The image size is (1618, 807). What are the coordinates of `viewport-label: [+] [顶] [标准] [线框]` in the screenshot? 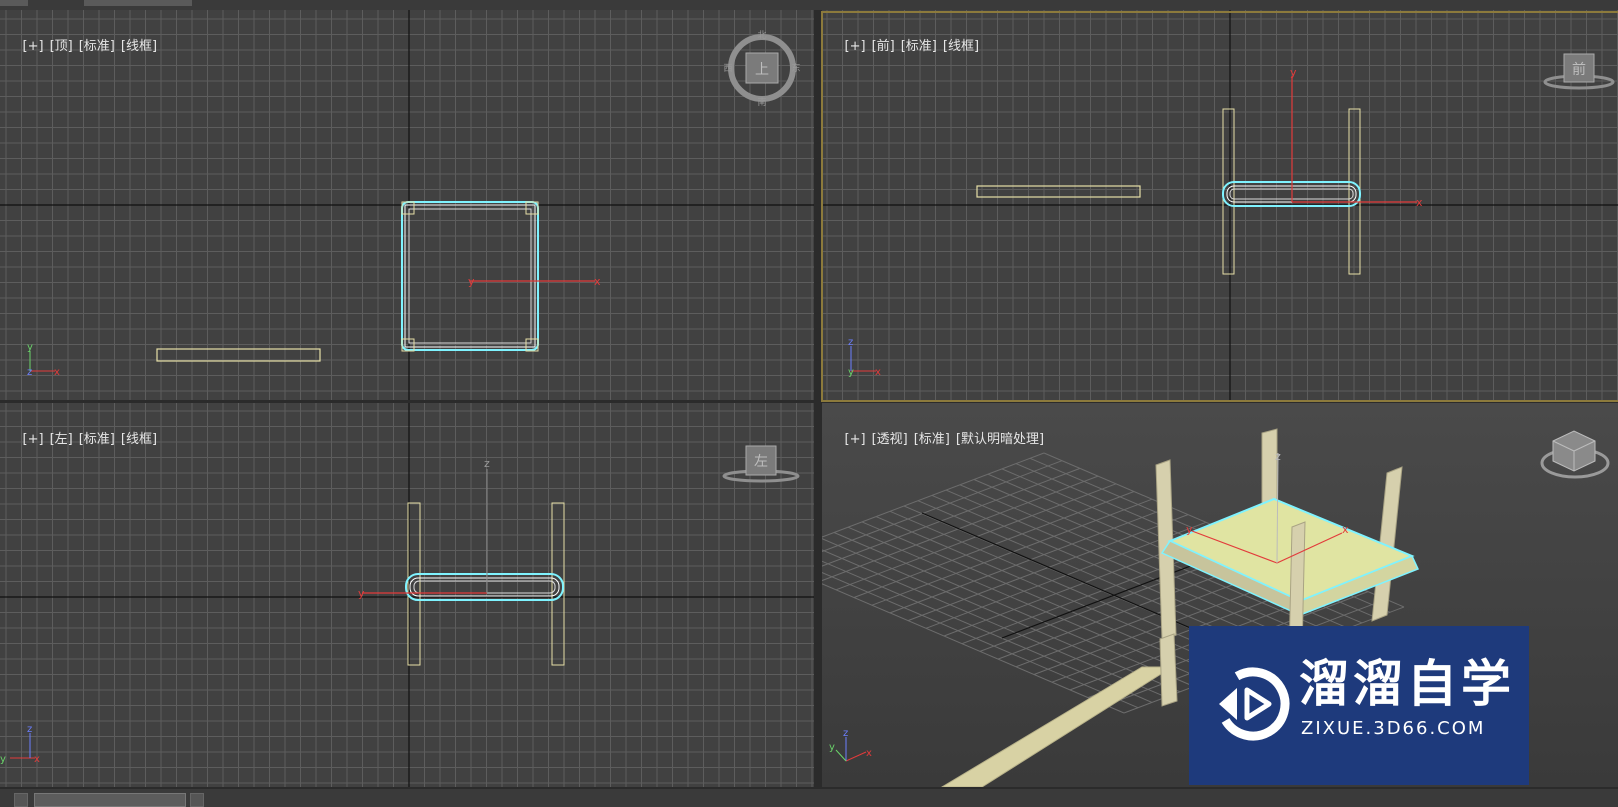 It's located at (84, 44).